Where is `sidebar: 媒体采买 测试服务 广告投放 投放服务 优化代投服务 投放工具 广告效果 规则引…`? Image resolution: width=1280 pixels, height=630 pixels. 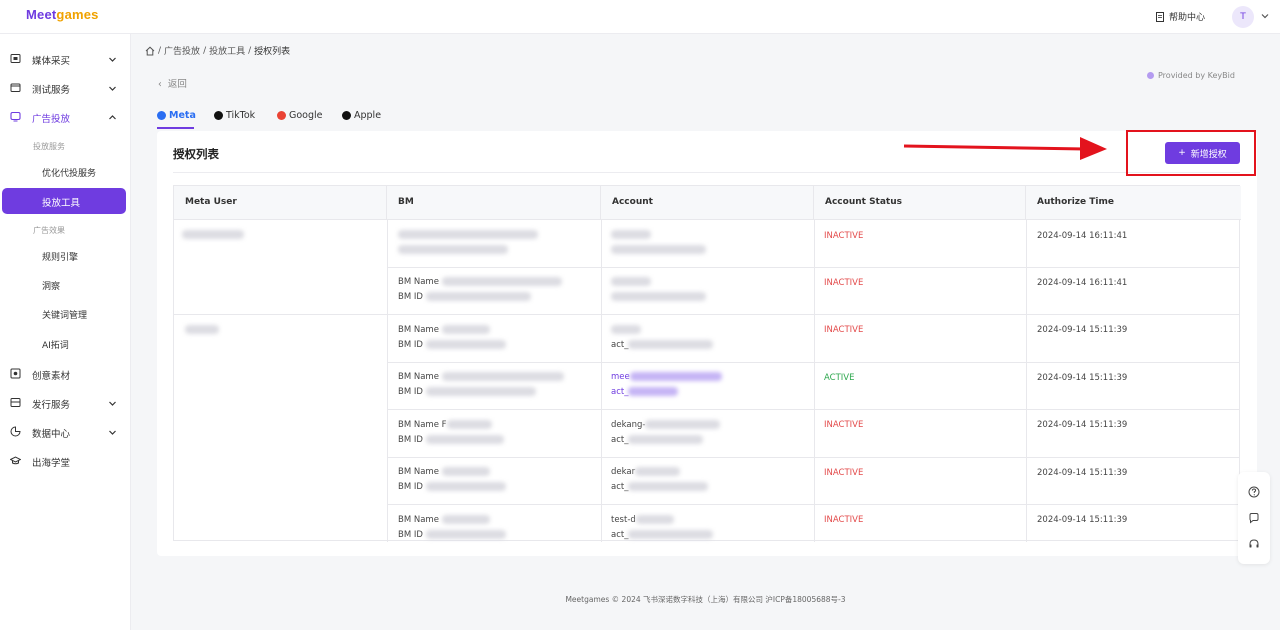 sidebar: 媒体采买 测试服务 广告投放 投放服务 优化代投服务 投放工具 广告效果 规则引… is located at coordinates (65, 332).